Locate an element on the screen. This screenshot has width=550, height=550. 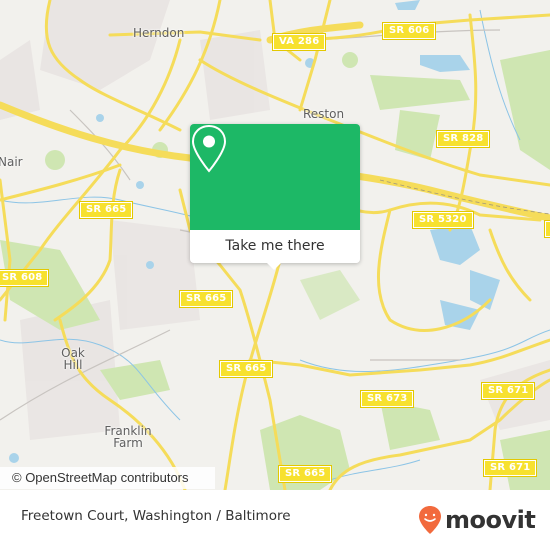
take-me-there-button: Take me there is located at coordinates (275, 246).